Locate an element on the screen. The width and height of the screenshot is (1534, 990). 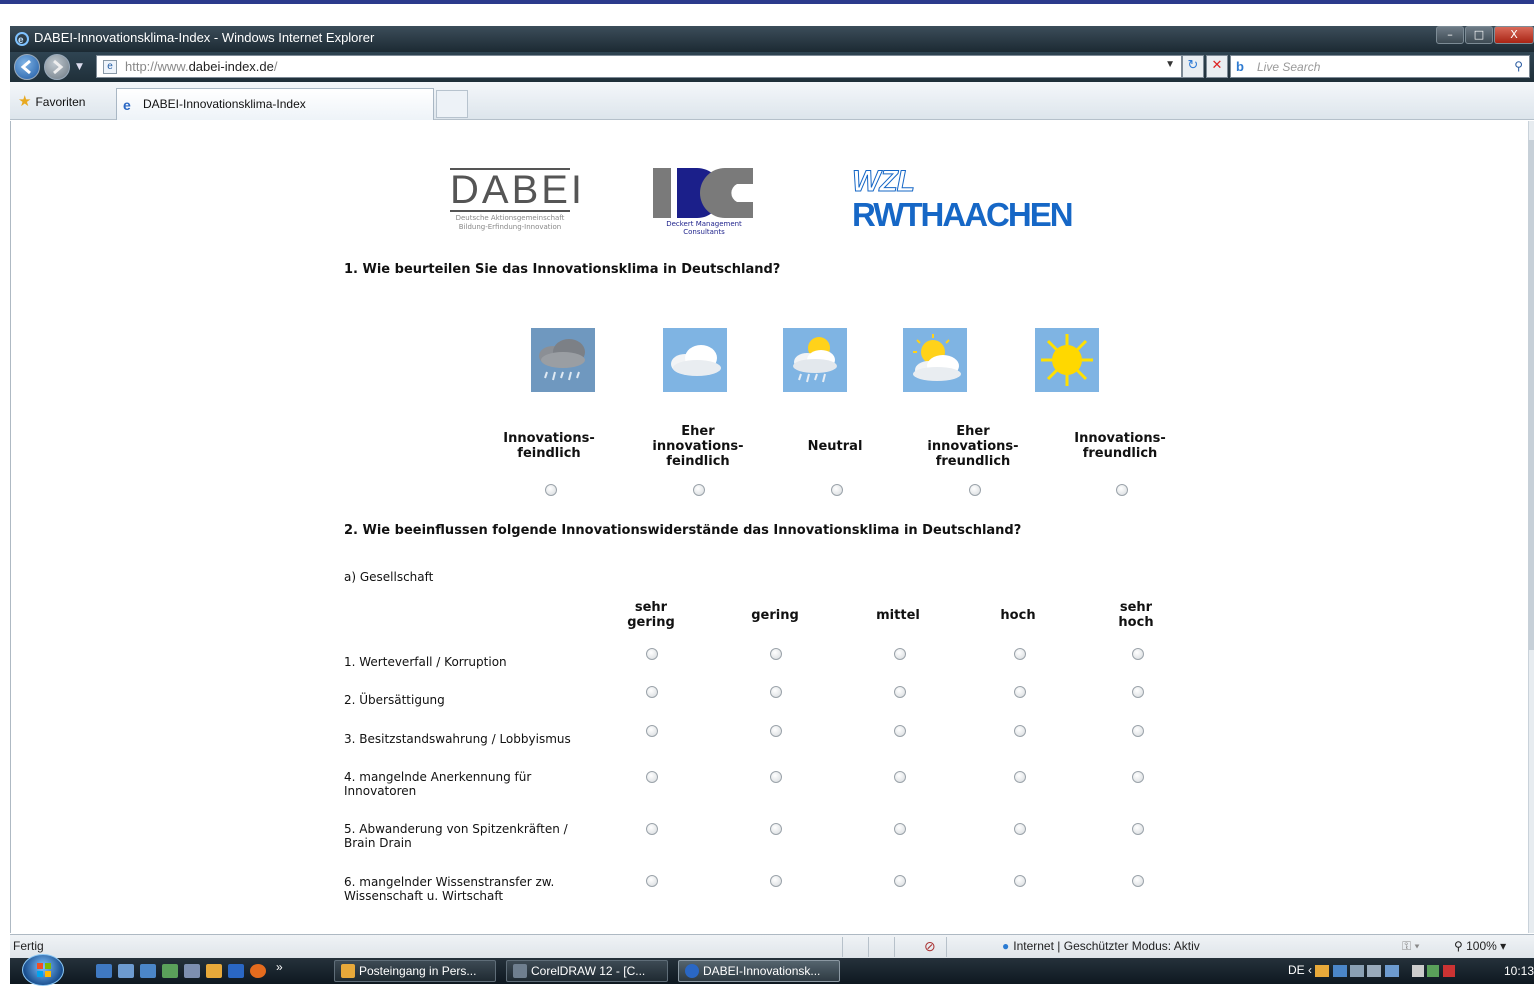
arrow-left-icon is located at coordinates (25, 67).